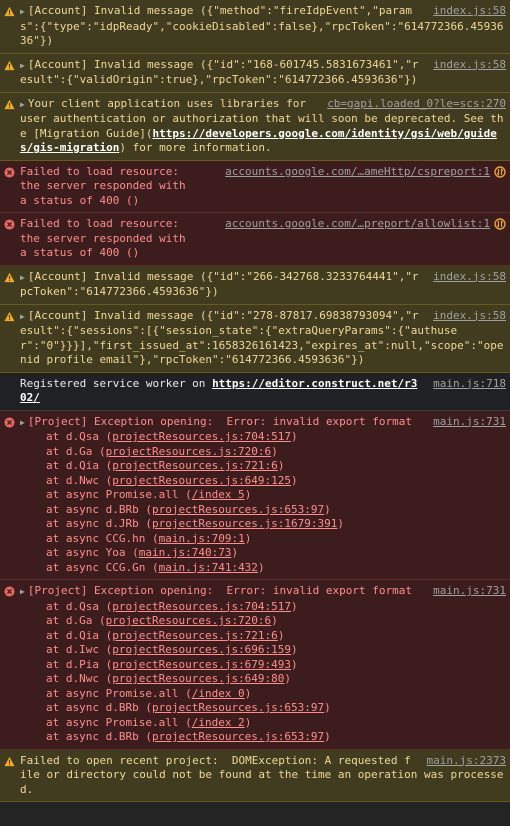 This screenshot has width=510, height=826. I want to click on stack-frame: at d.Ga (projectResources.js:720:6), so click(263, 621).